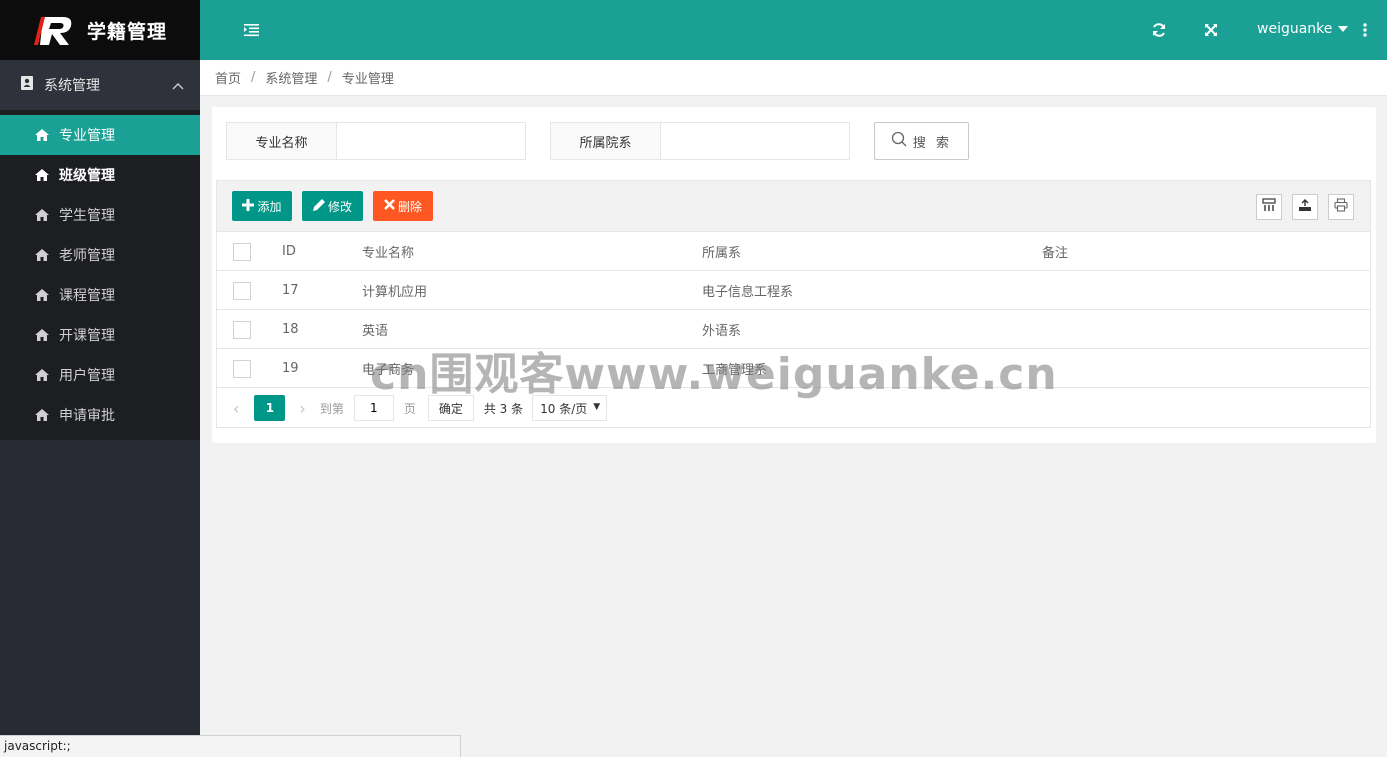  I want to click on sidebar-item-open-course: 开课管理, so click(100, 335).